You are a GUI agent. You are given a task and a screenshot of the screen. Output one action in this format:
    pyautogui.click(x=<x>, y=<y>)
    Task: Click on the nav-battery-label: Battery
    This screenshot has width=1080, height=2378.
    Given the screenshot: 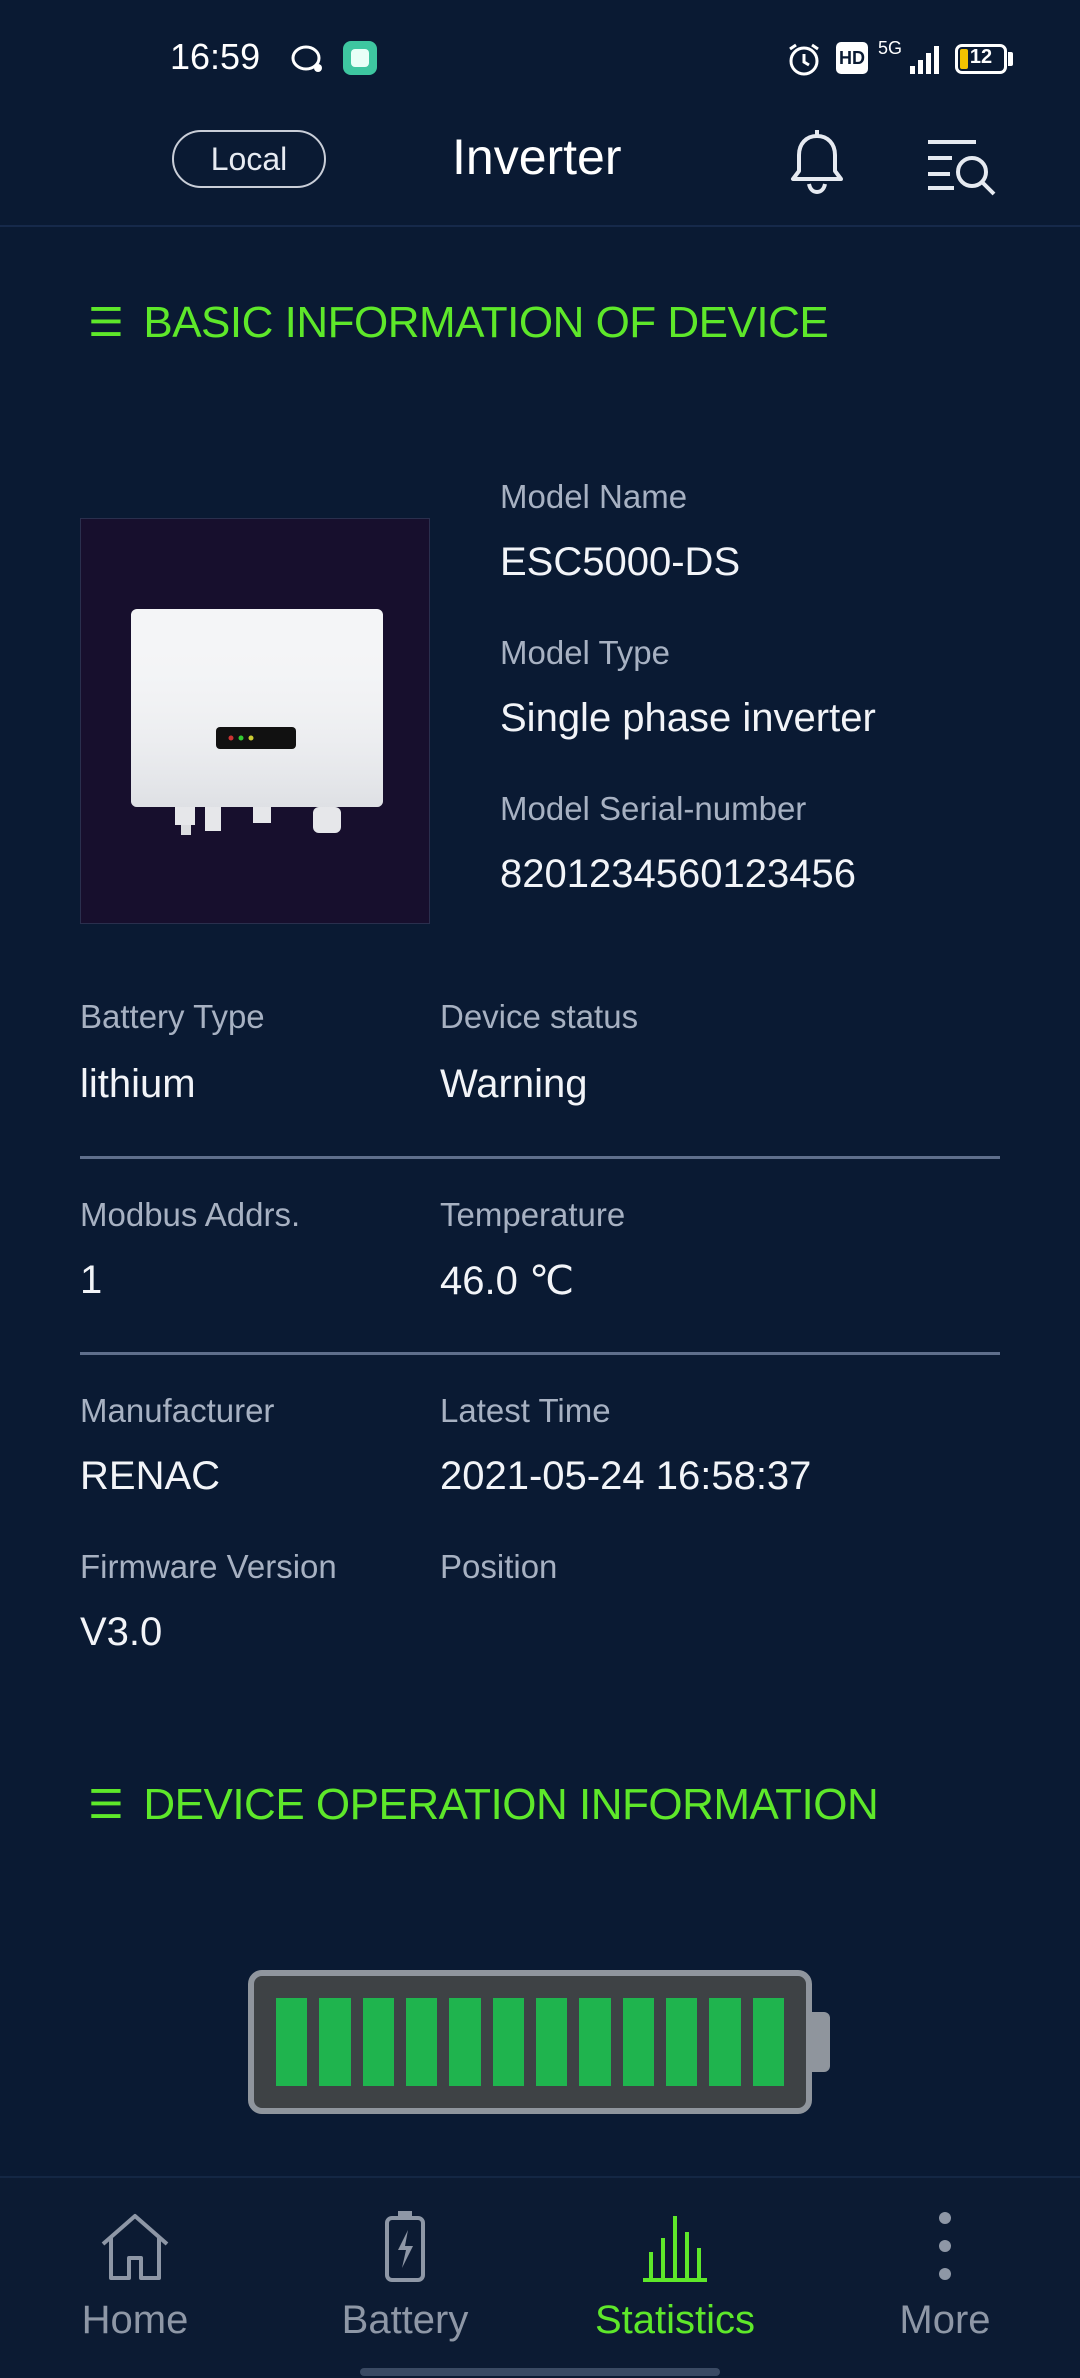 What is the action you would take?
    pyautogui.click(x=405, y=2320)
    